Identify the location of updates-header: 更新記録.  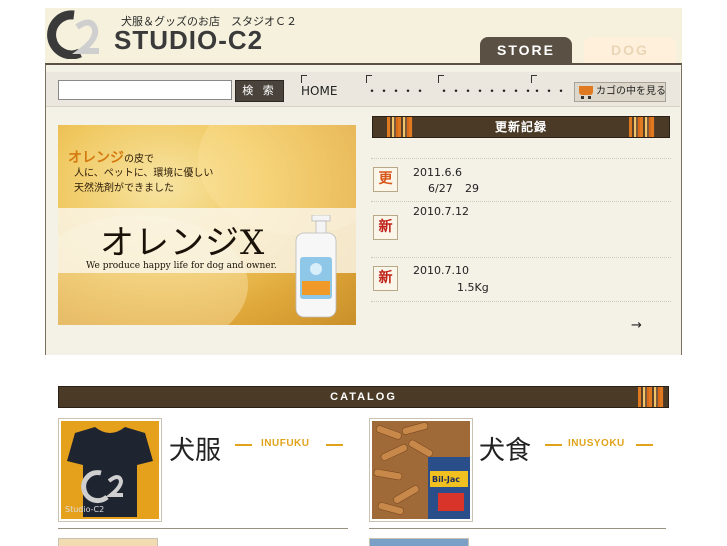
(521, 127).